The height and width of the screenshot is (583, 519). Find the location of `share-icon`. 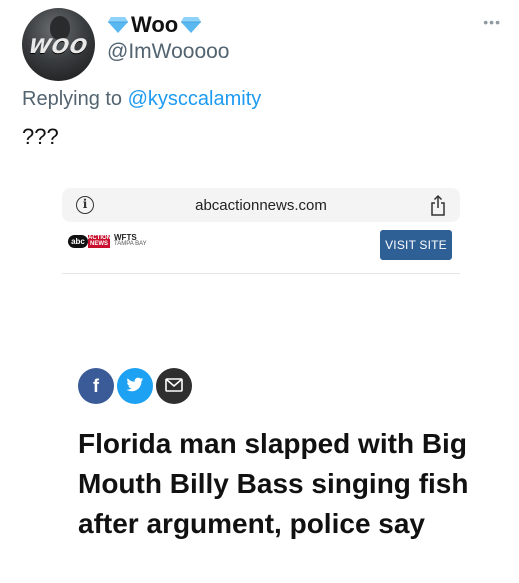

share-icon is located at coordinates (438, 205).